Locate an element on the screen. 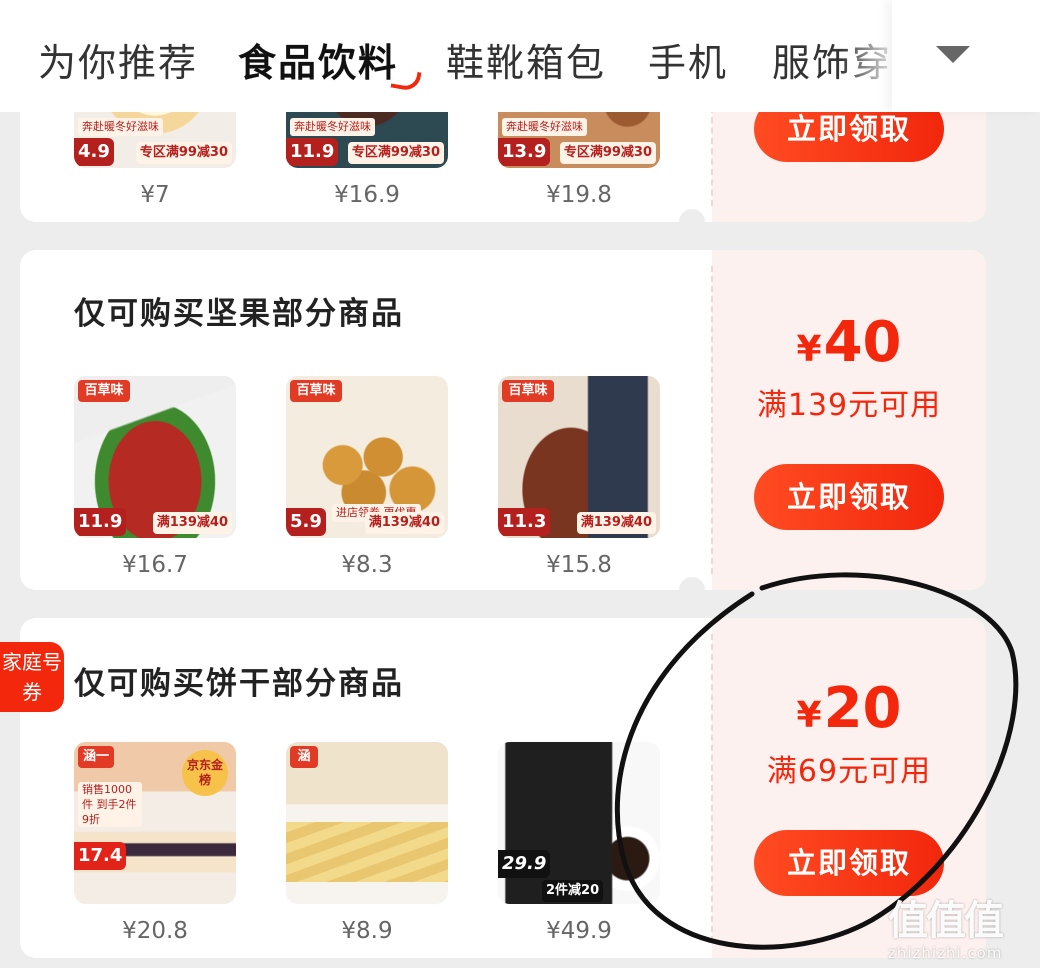 Image resolution: width=1040 pixels, height=968 pixels. product-item: 百草味 进店领券 更优惠 5.9 满139减40 ¥8.3 is located at coordinates (367, 477).